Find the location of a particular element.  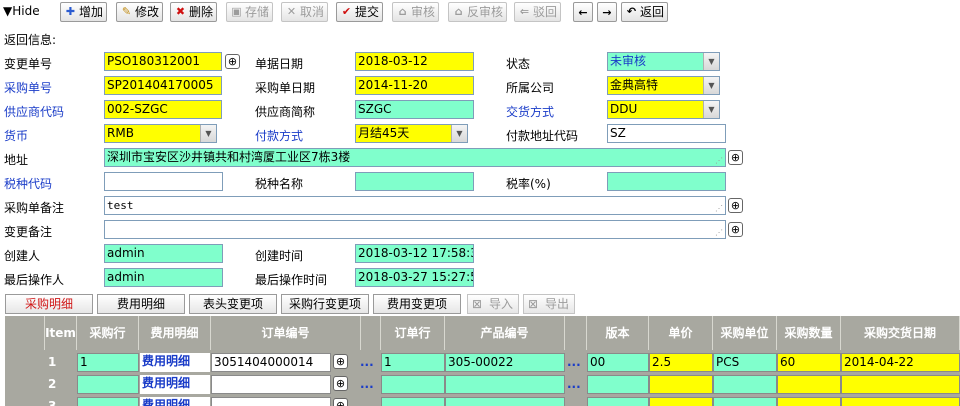

product-no-cell: 305-00022 is located at coordinates (505, 362).